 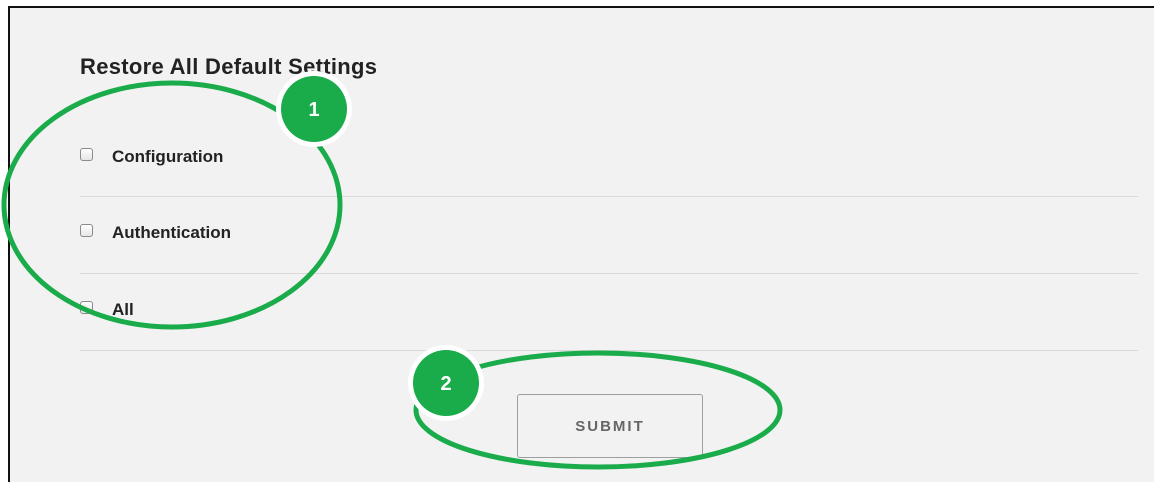 What do you see at coordinates (107, 308) in the screenshot?
I see `option-all: All` at bounding box center [107, 308].